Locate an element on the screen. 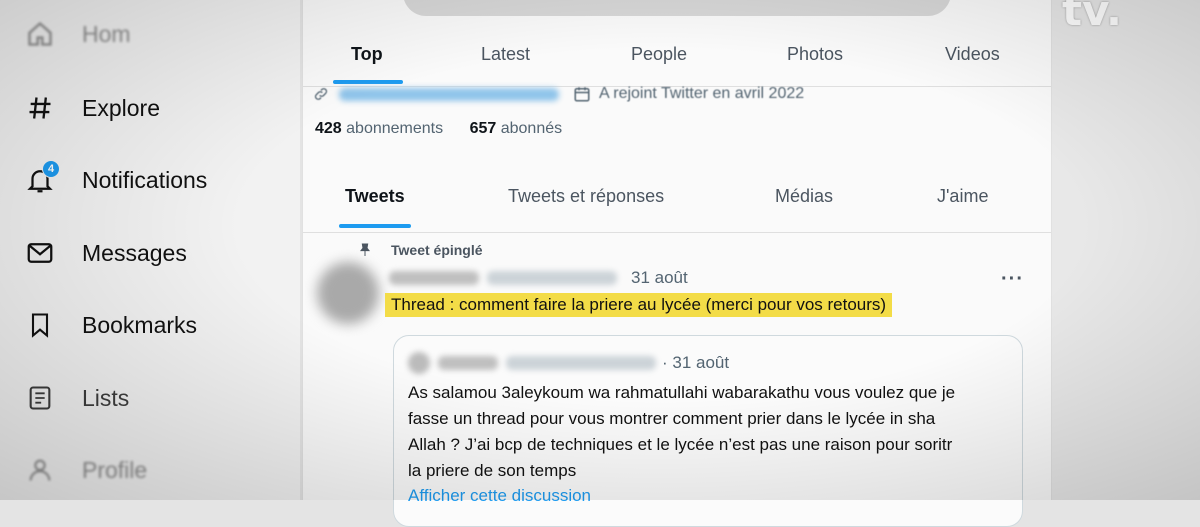 Image resolution: width=1200 pixels, height=527 pixels. followers-link: 657 abonnés is located at coordinates (516, 128).